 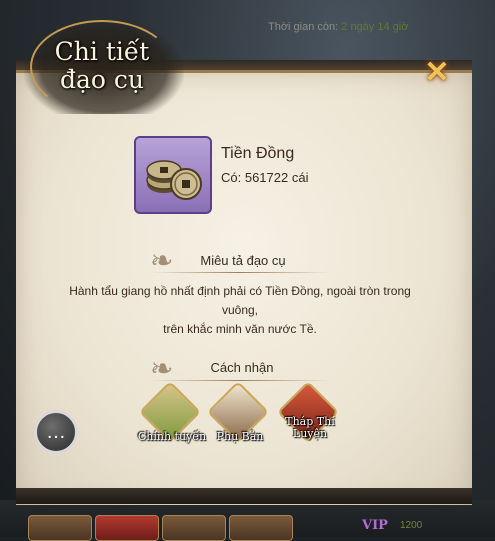 What do you see at coordinates (310, 427) in the screenshot?
I see `source-label: Tháp Thí Luyện` at bounding box center [310, 427].